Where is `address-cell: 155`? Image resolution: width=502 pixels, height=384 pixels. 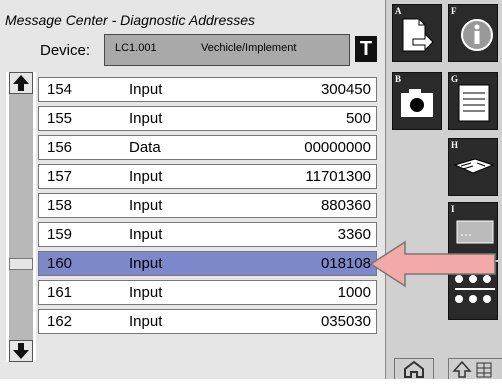 address-cell: 155 is located at coordinates (60, 118).